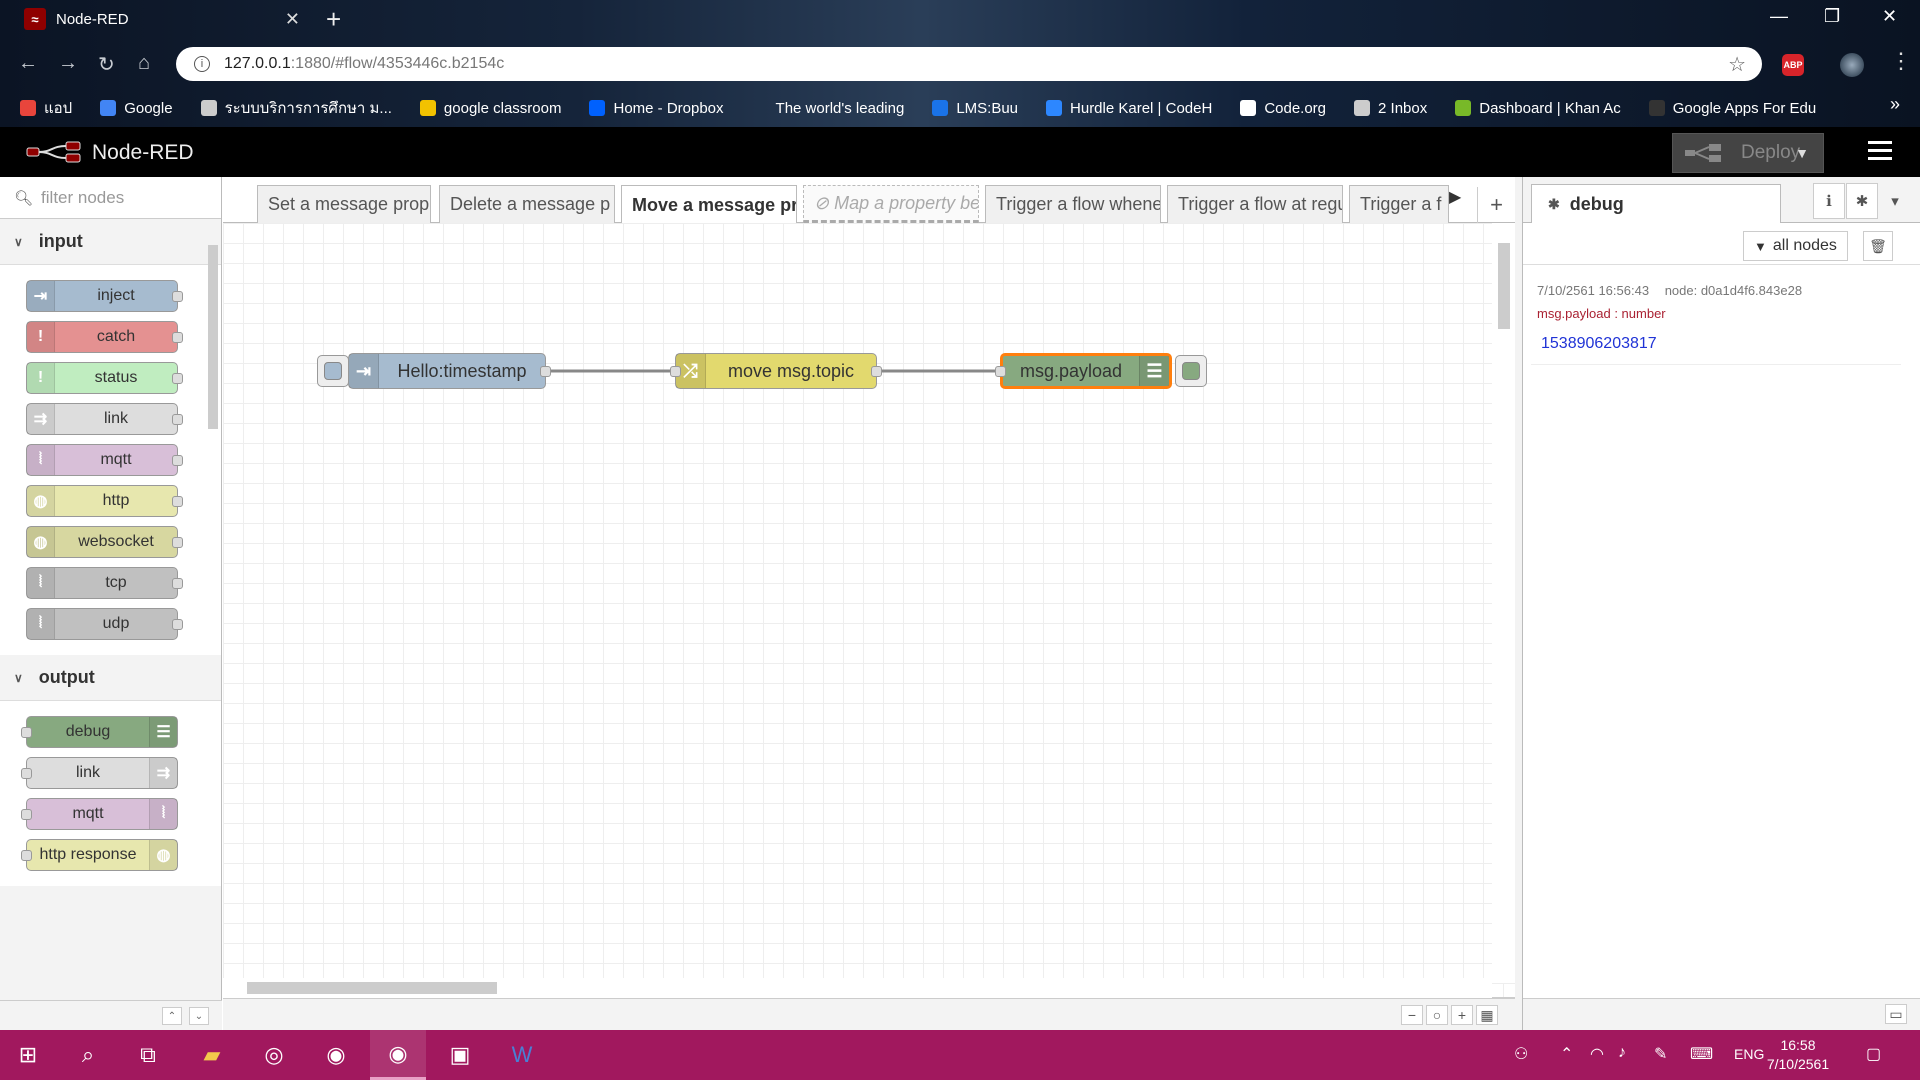  Describe the element at coordinates (1889, 16) in the screenshot. I see `window-close-icon: ✕` at that location.